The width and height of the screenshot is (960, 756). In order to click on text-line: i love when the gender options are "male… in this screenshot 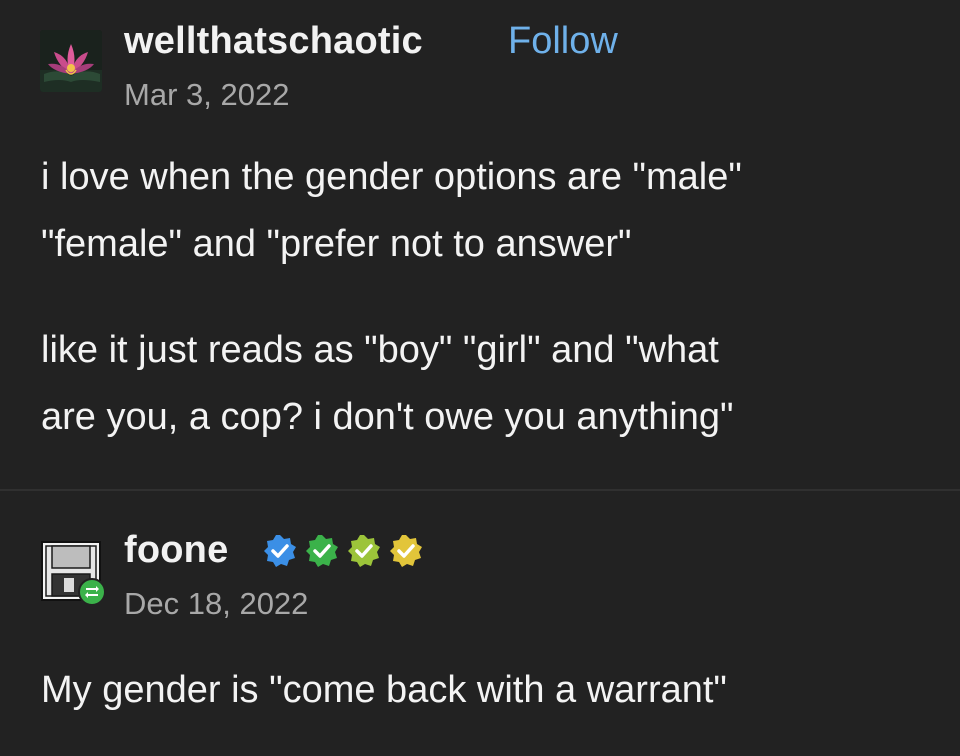, I will do `click(391, 177)`.